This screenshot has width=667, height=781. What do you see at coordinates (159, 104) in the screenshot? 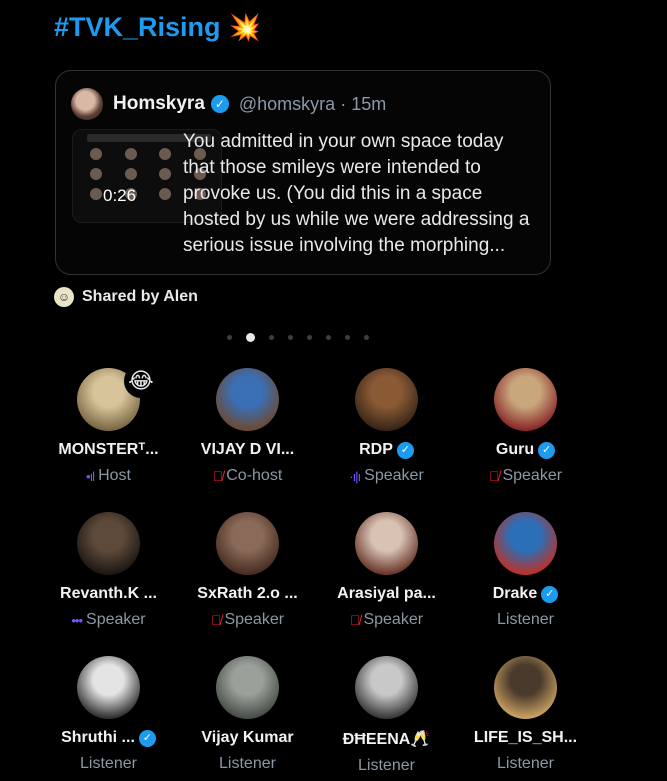
I see `author-name: Homskyra` at bounding box center [159, 104].